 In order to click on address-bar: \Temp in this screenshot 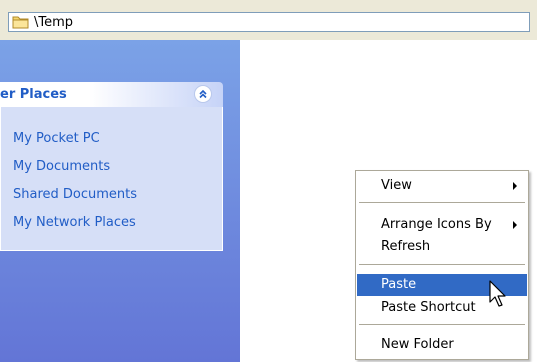, I will do `click(268, 20)`.